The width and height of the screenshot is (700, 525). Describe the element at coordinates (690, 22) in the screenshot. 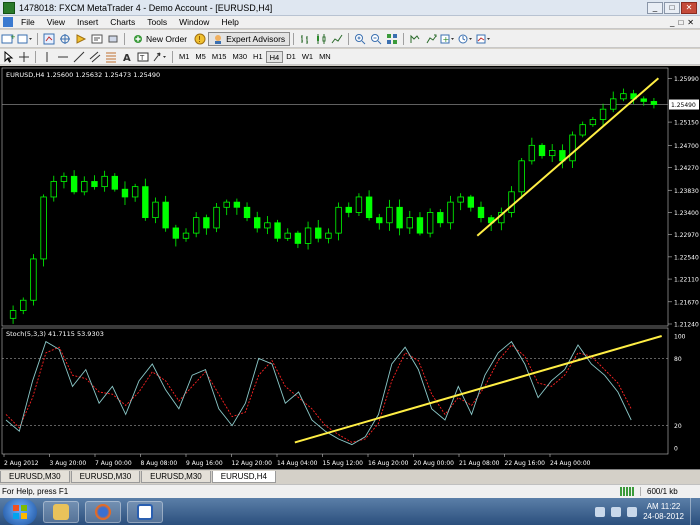

I see `child-close-button: ✕` at that location.